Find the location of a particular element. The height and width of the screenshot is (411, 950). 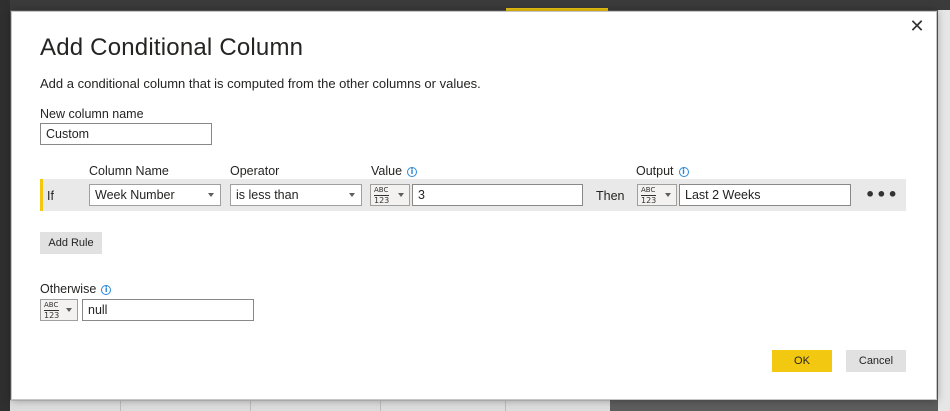

then-label: Then is located at coordinates (610, 196).